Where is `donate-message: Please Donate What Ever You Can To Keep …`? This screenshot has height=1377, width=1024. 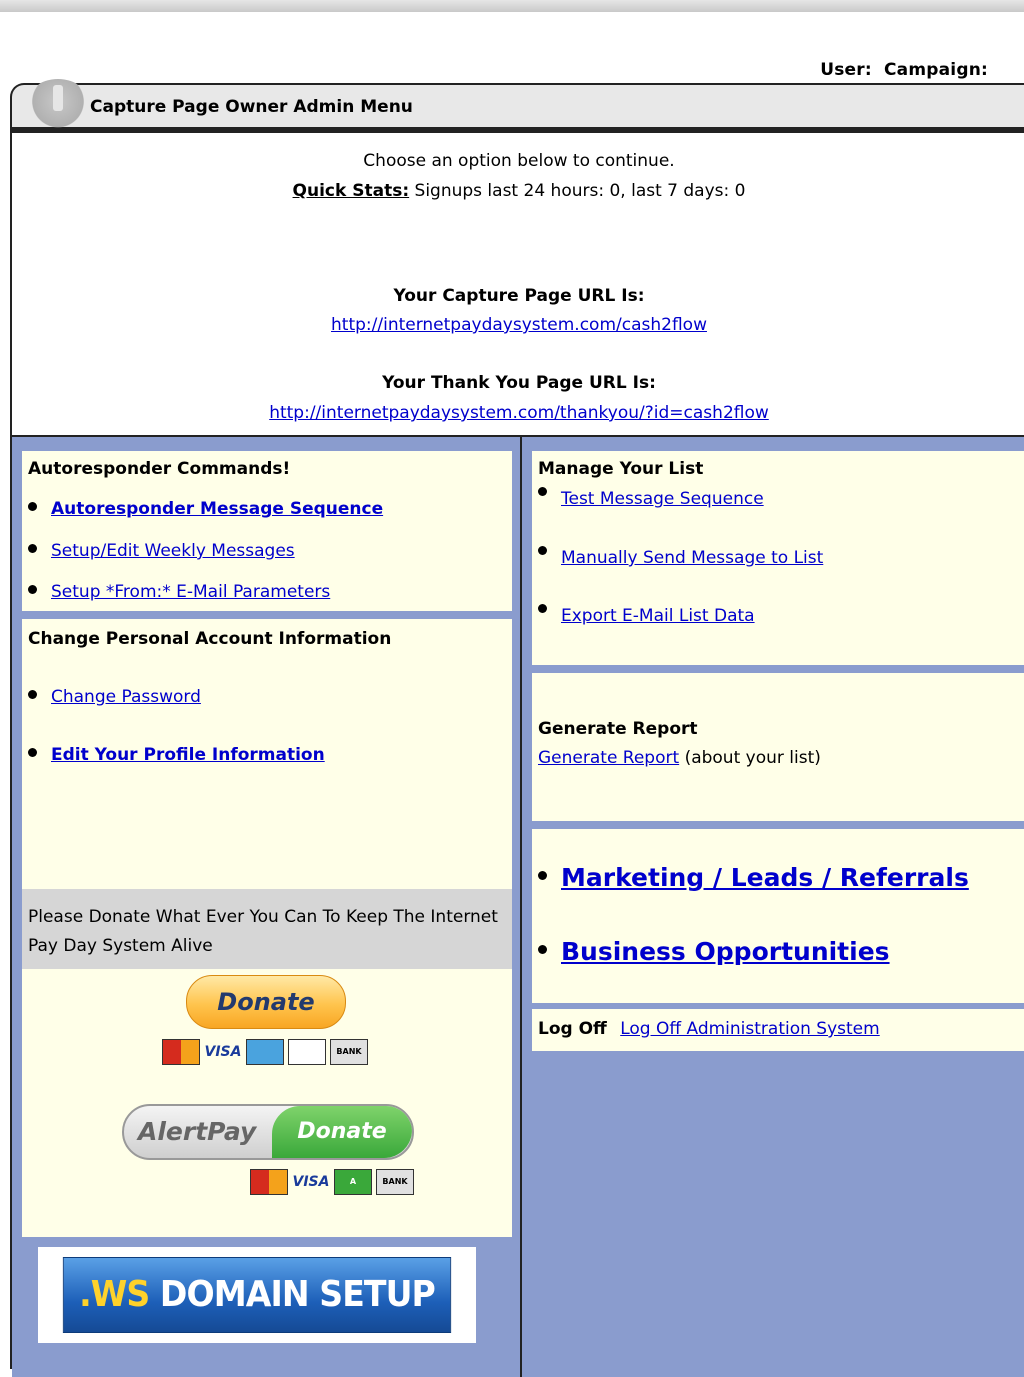
donate-message: Please Donate What Ever You Can To Keep … is located at coordinates (263, 931).